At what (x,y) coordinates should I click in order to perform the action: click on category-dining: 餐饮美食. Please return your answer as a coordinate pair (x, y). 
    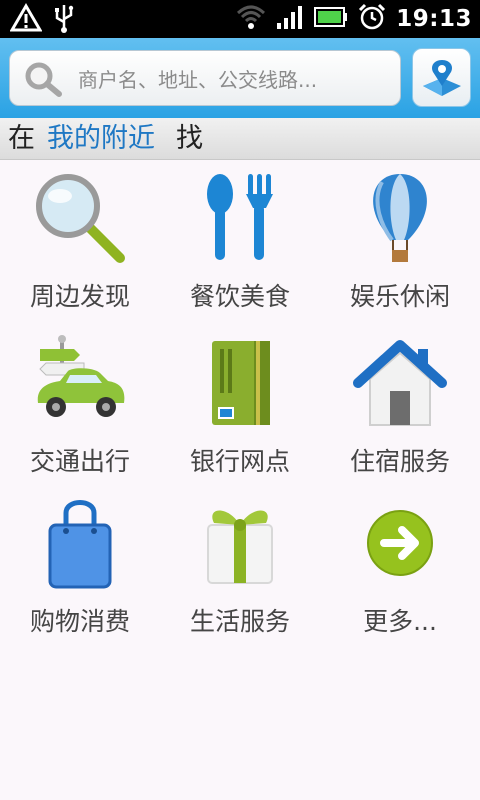
    Looking at the image, I should click on (240, 240).